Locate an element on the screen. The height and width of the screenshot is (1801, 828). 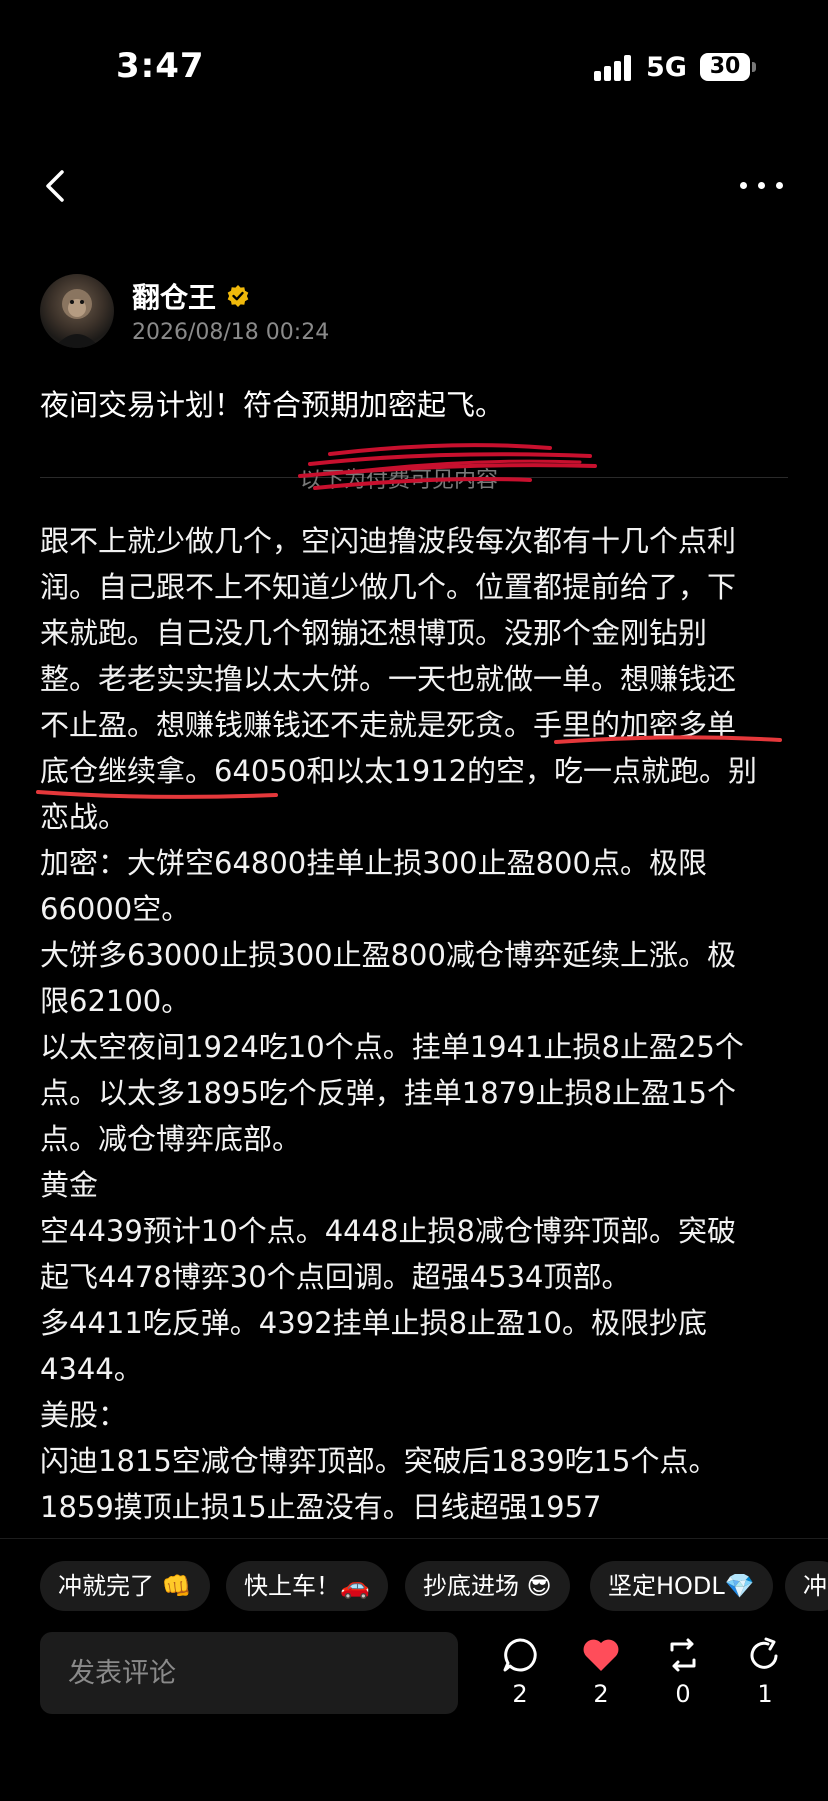
post-date: 2026/08/18 00:24 is located at coordinates (231, 332).